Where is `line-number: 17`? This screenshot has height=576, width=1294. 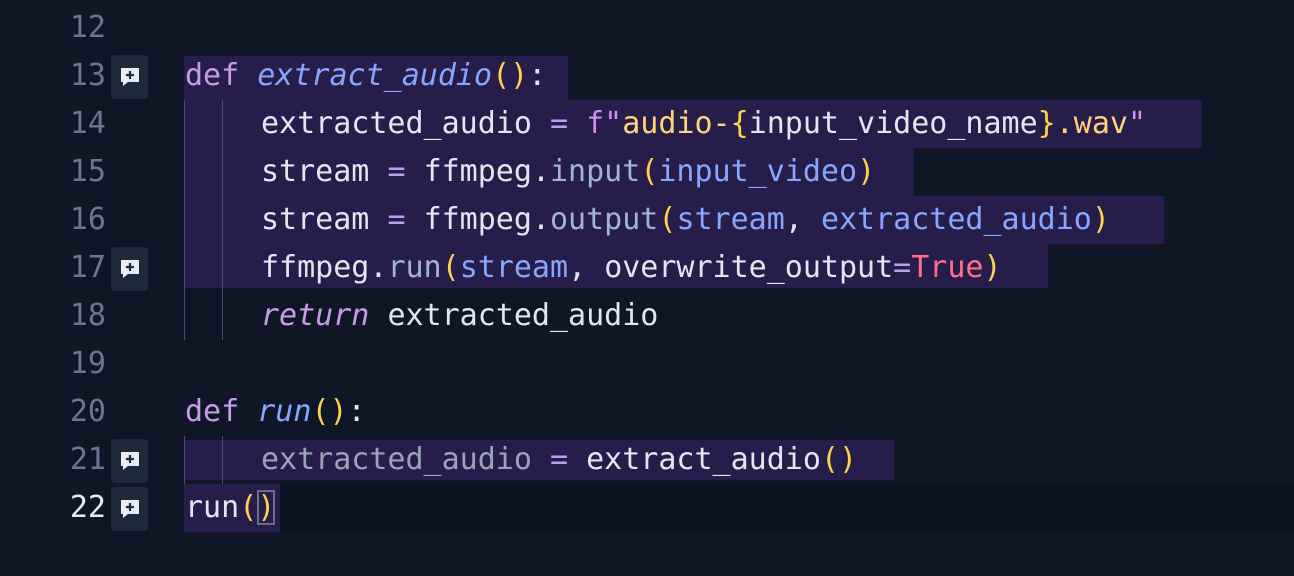 line-number: 17 is located at coordinates (87, 267).